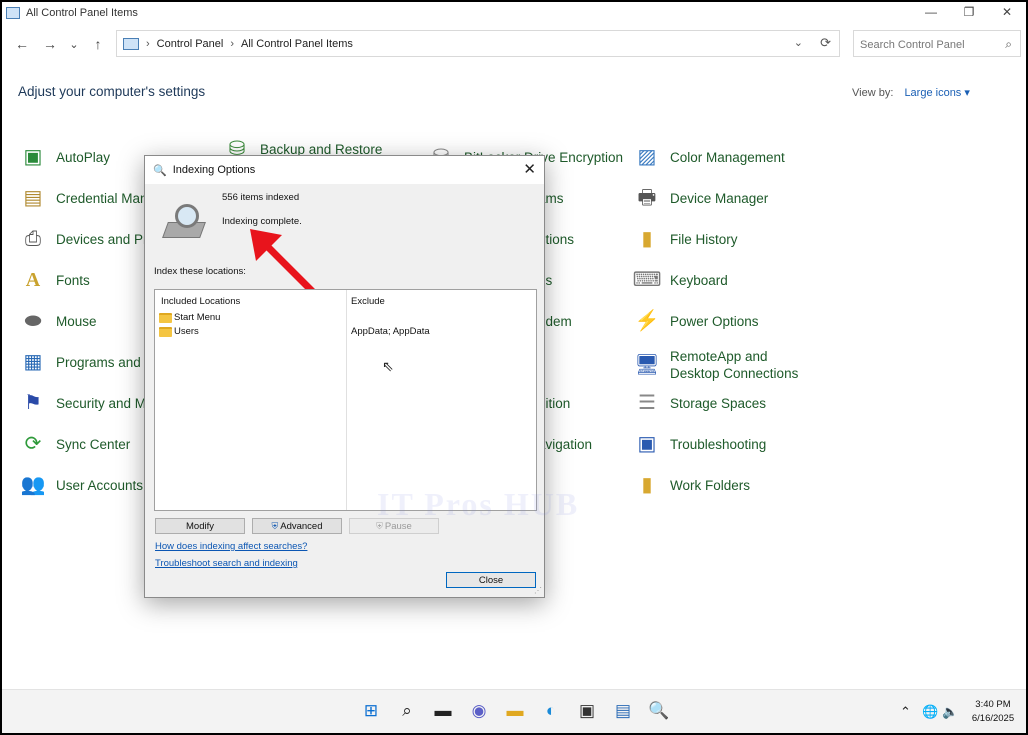 The image size is (1028, 735). I want to click on window-controls: — ❐ ✕, so click(969, 12).